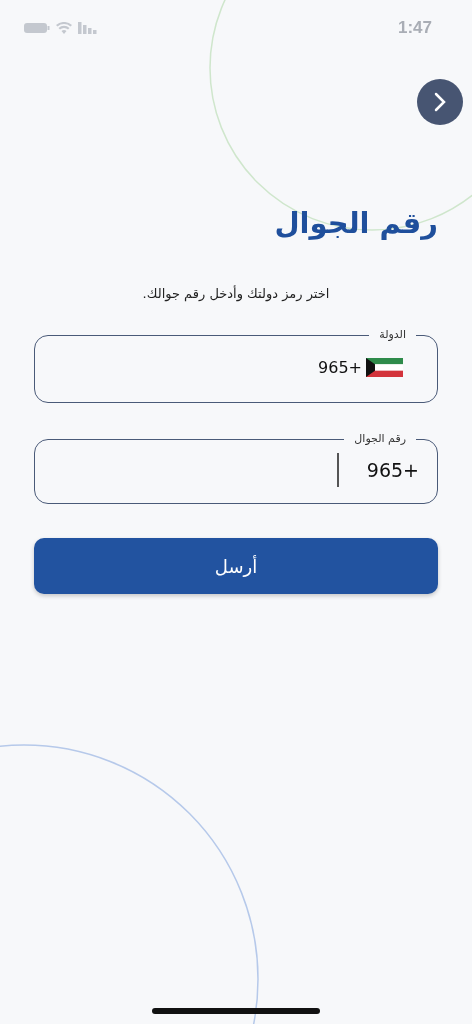  Describe the element at coordinates (236, 566) in the screenshot. I see `submit-button: أرسل` at that location.